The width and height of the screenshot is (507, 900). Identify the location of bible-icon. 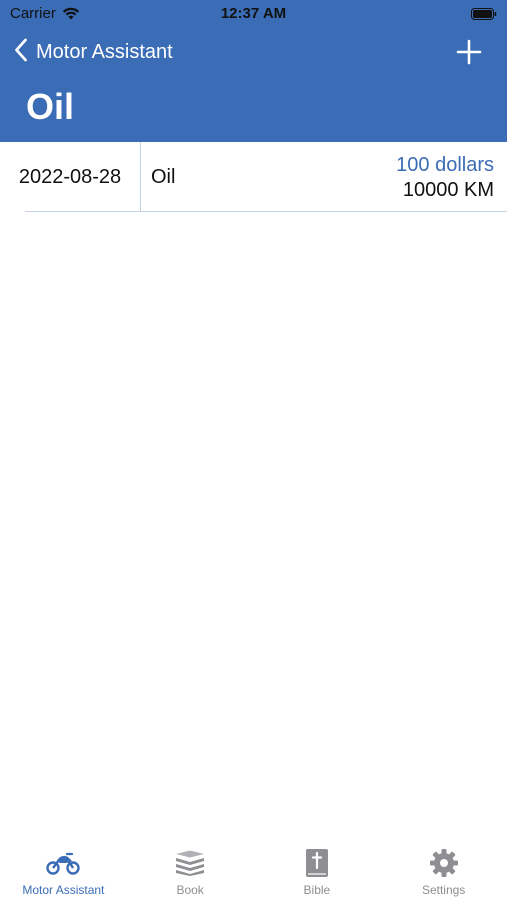
(317, 863).